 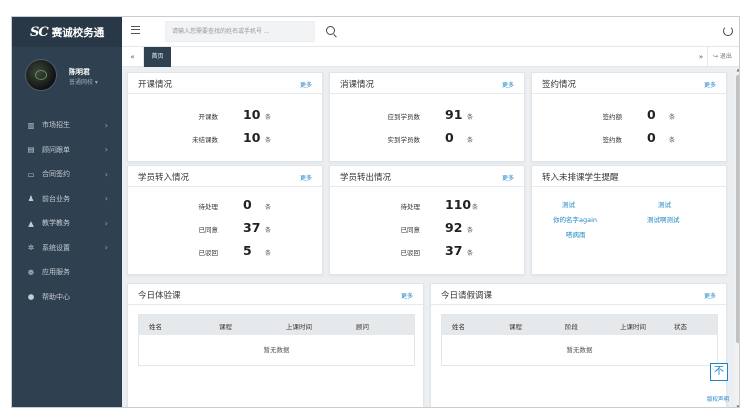 What do you see at coordinates (135, 30) in the screenshot?
I see `menu-toggle-icon` at bounding box center [135, 30].